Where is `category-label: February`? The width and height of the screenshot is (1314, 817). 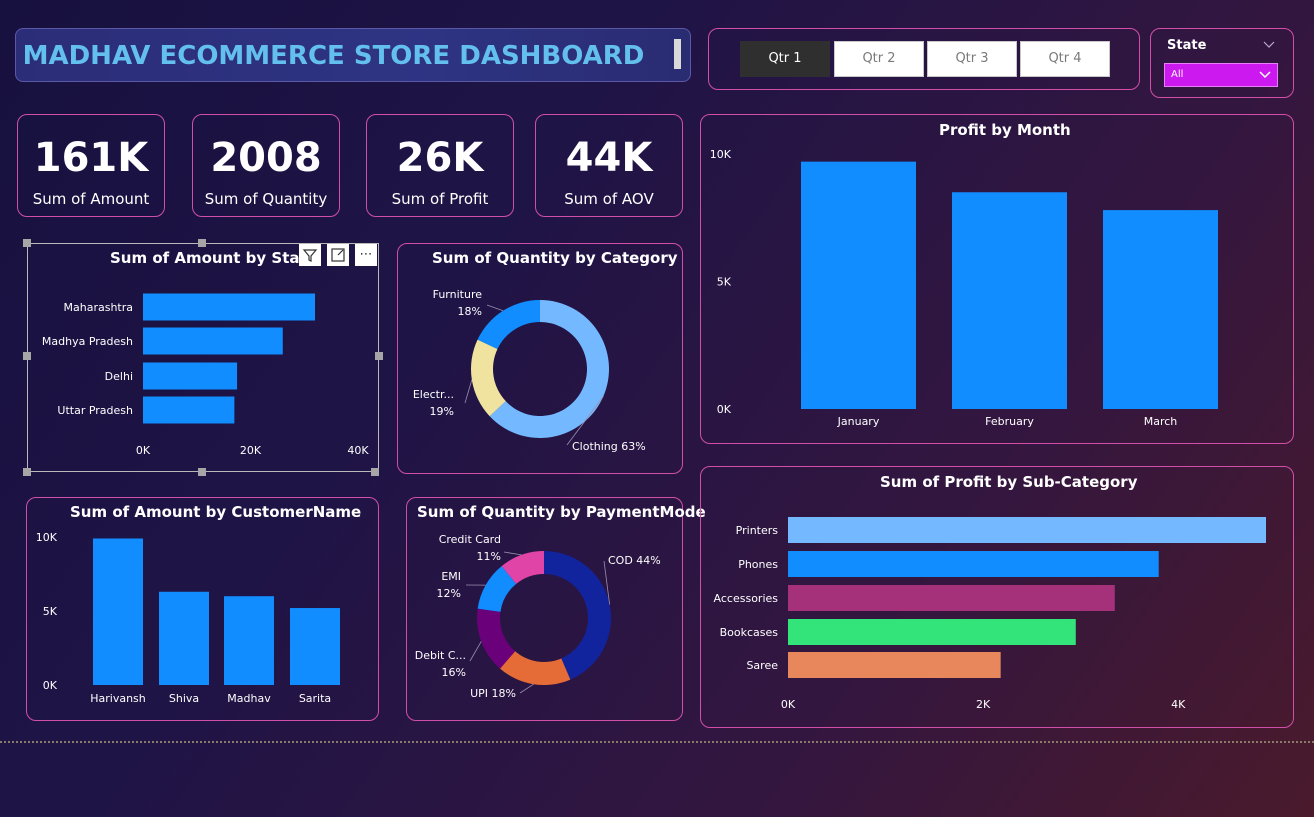 category-label: February is located at coordinates (1009, 421).